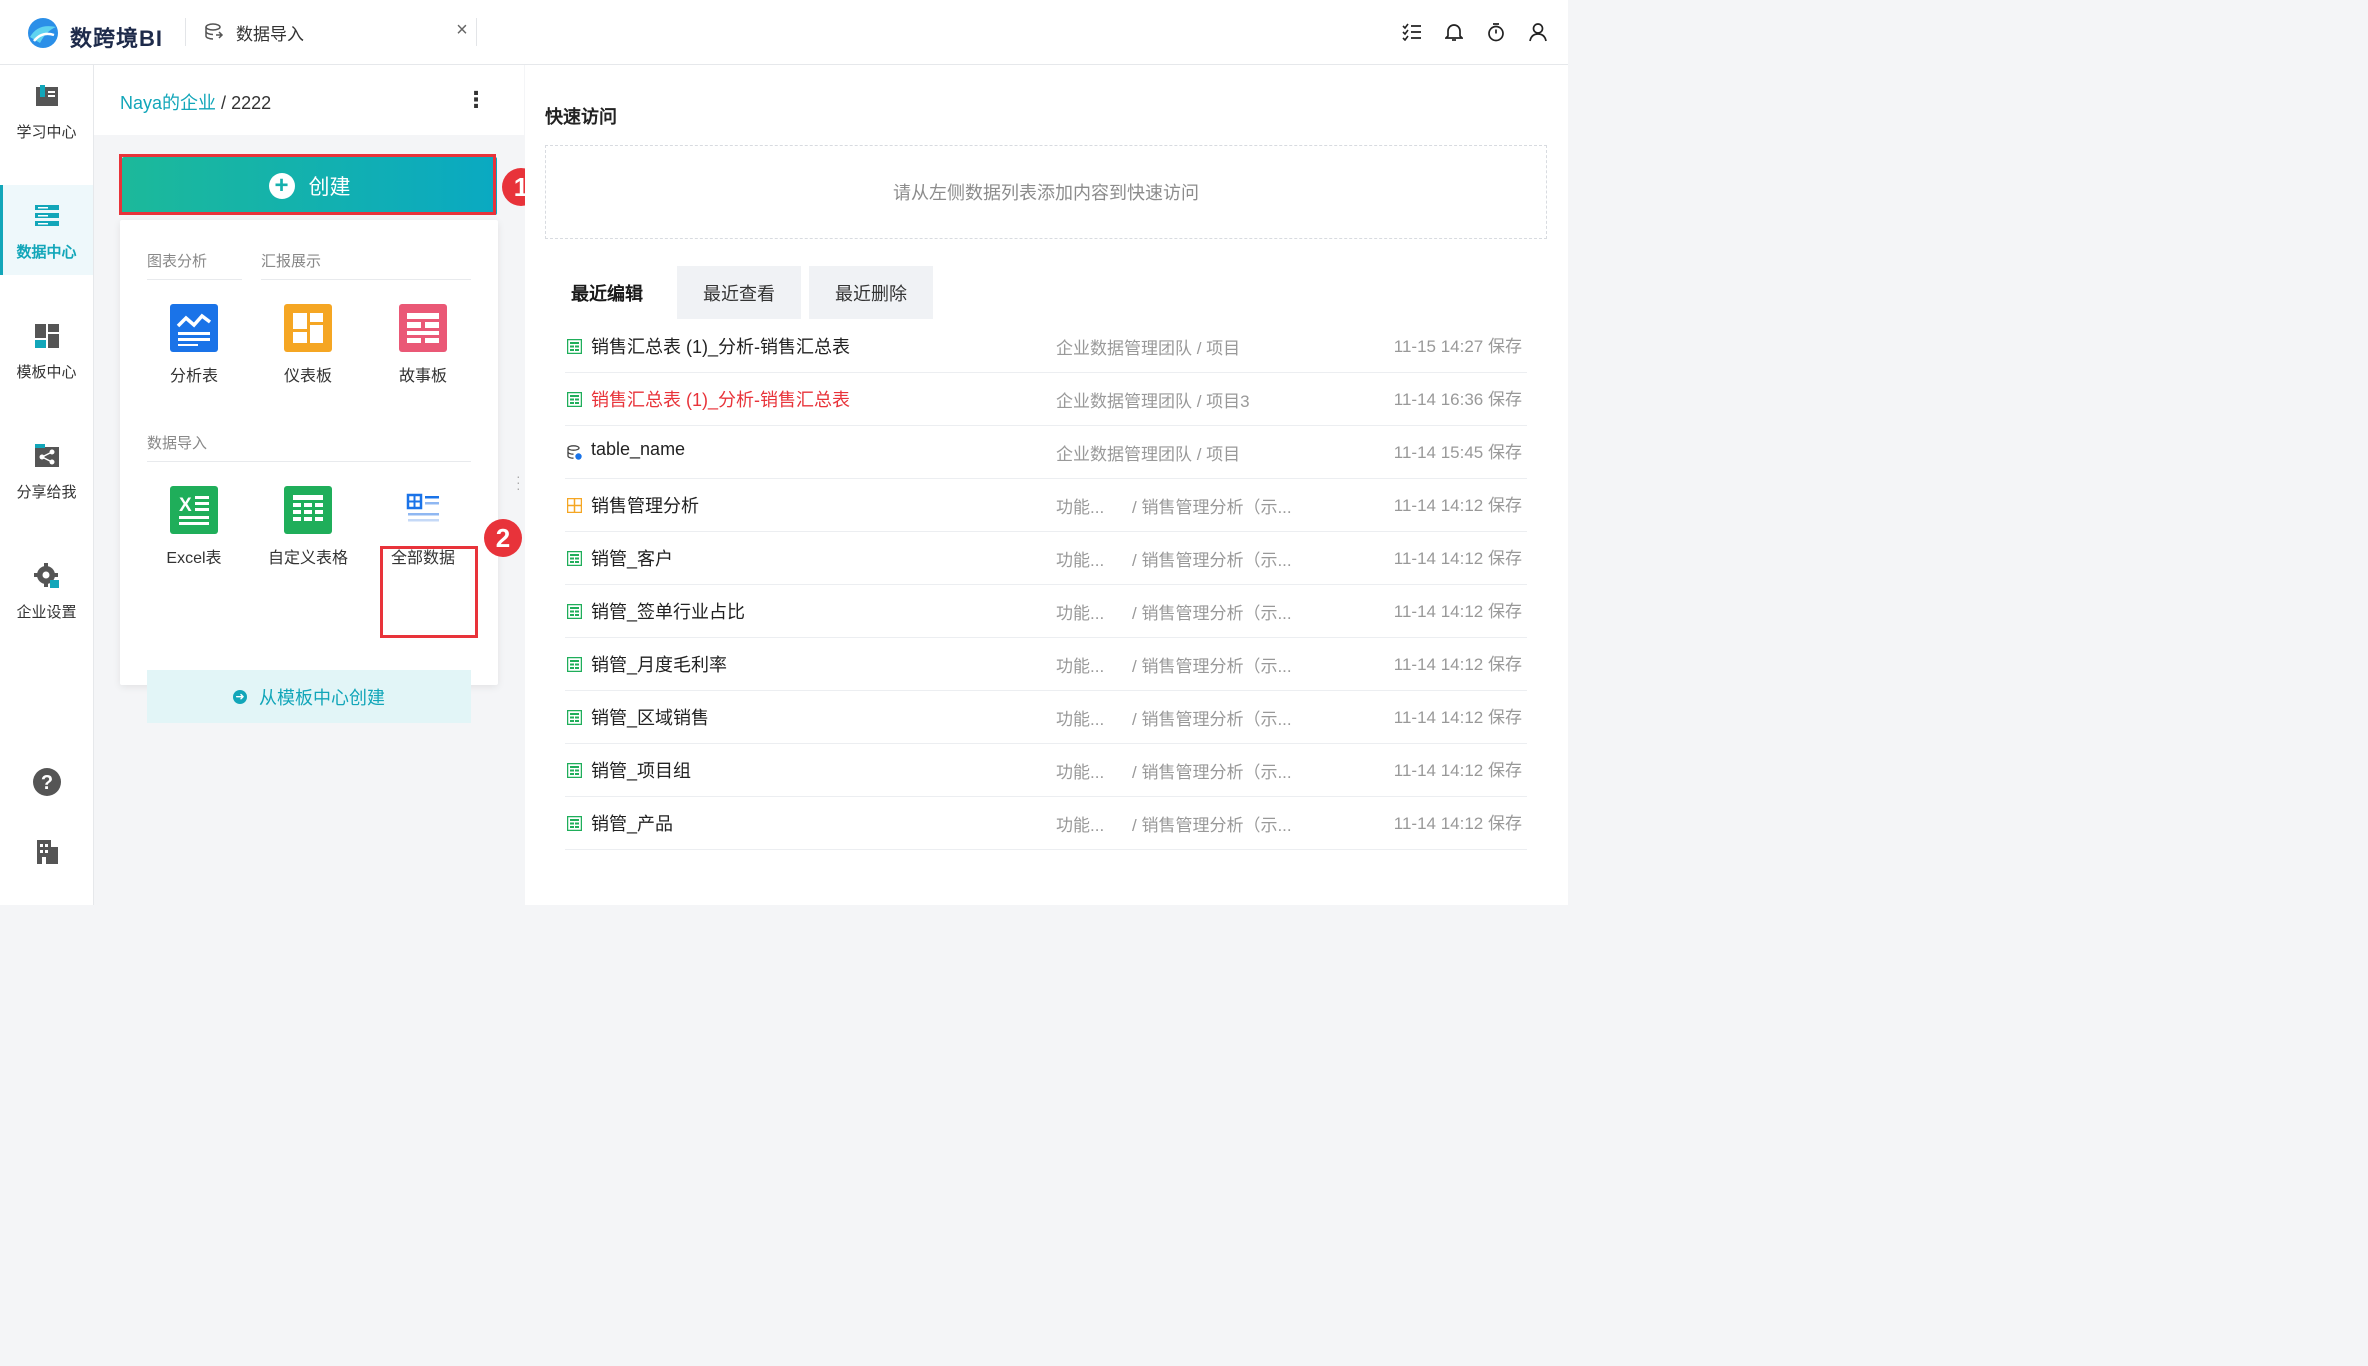 The image size is (2368, 1366). What do you see at coordinates (632, 558) in the screenshot?
I see `item-name: 销管_客户` at bounding box center [632, 558].